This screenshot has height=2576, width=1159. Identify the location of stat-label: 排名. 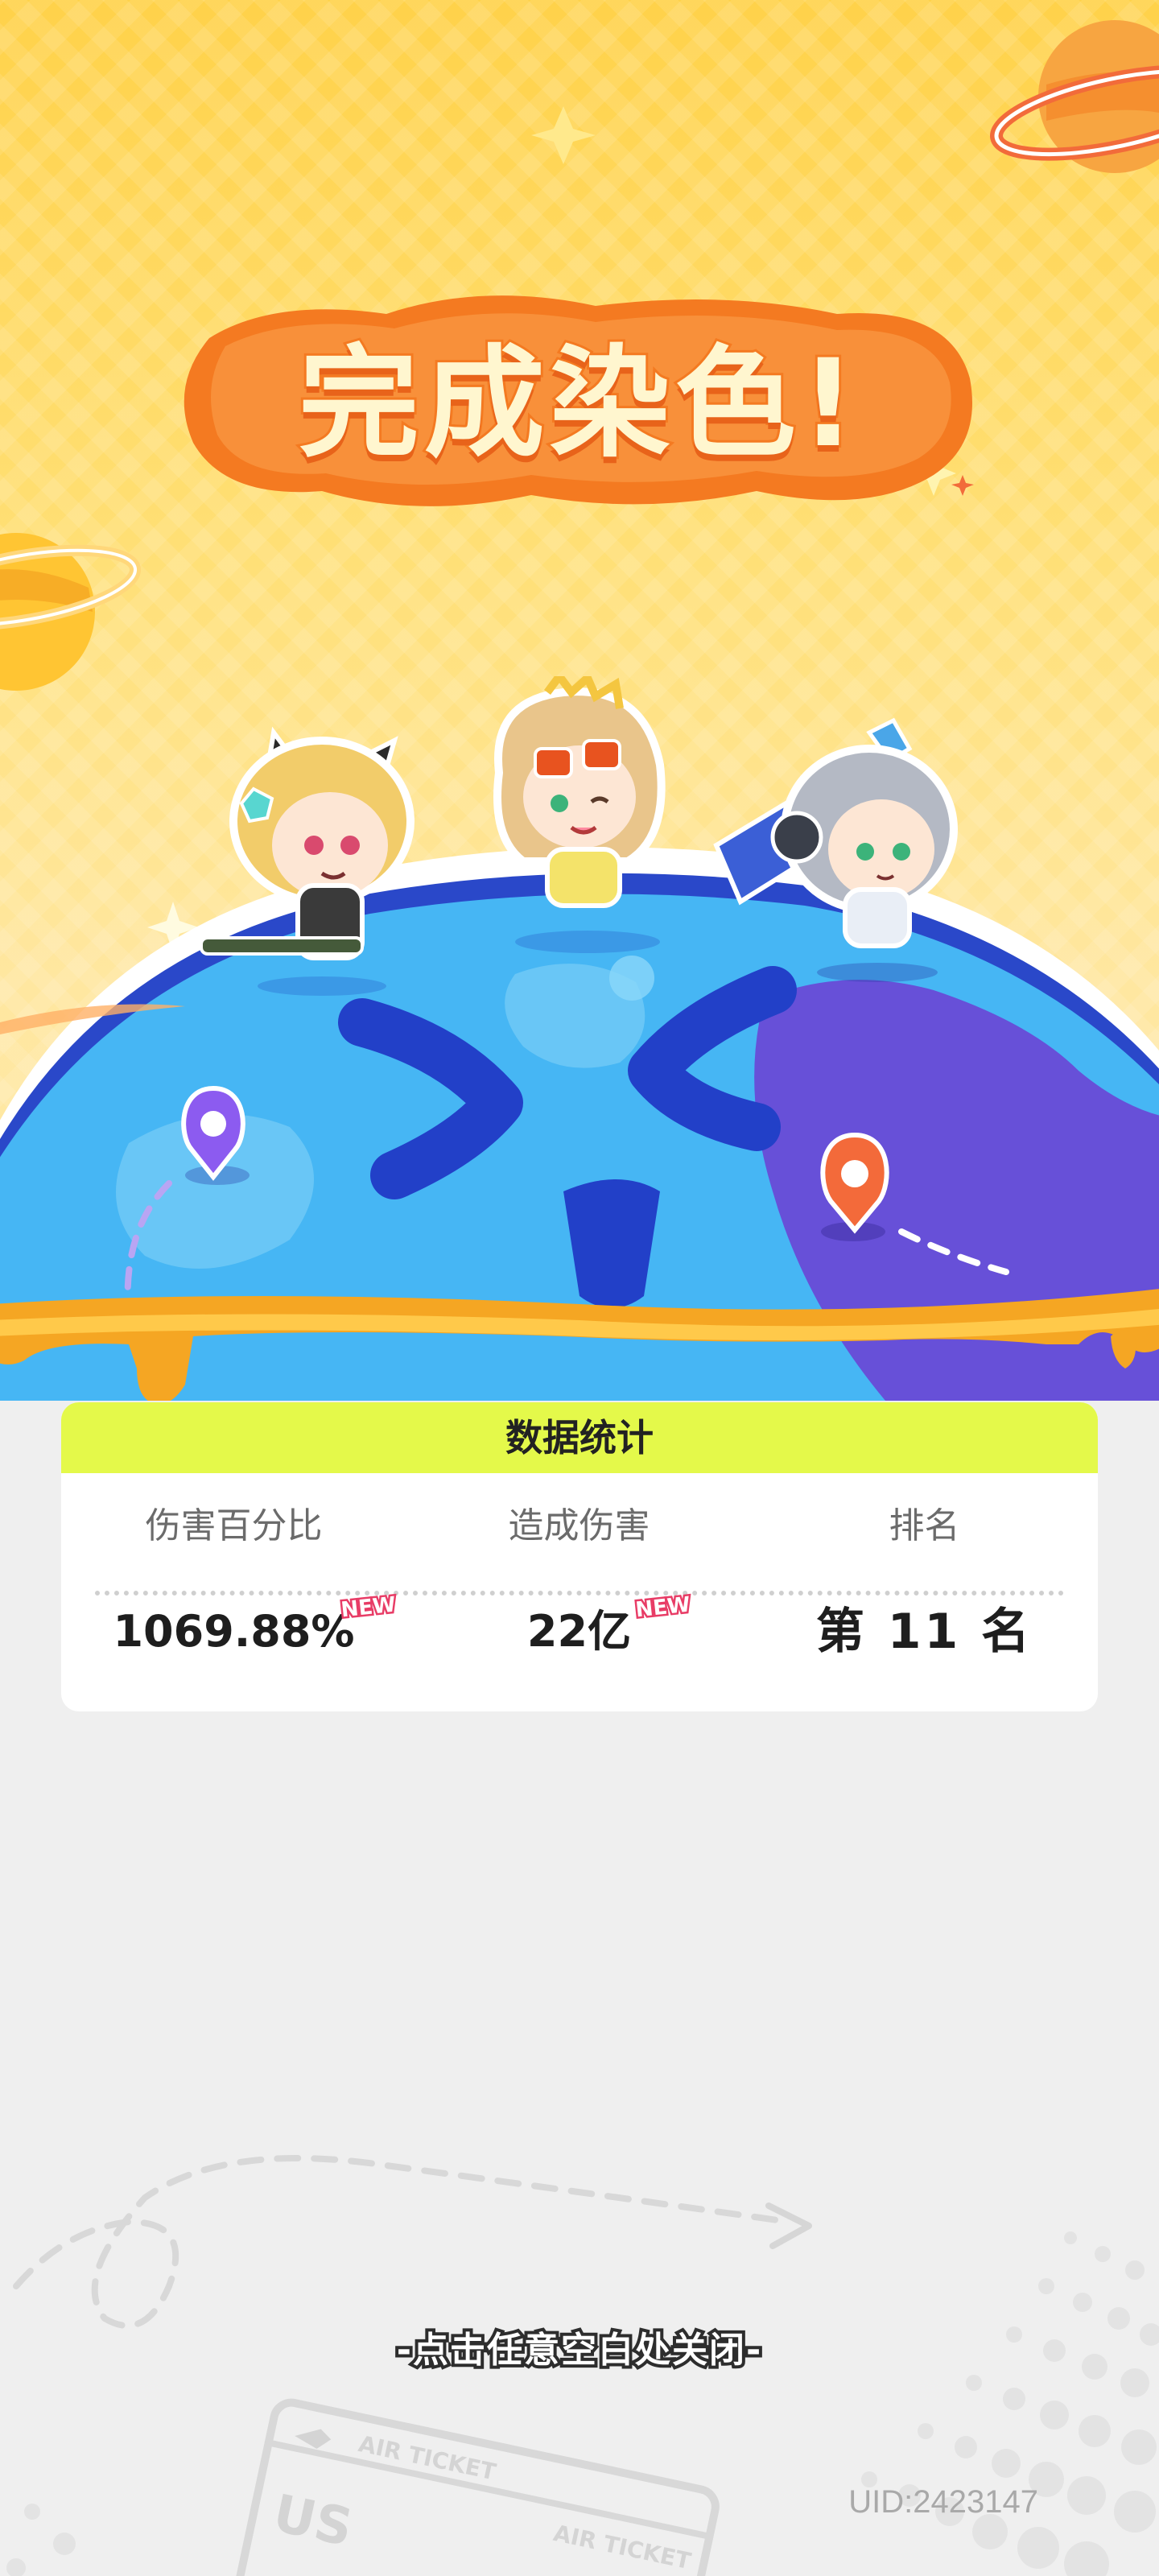
(924, 1525).